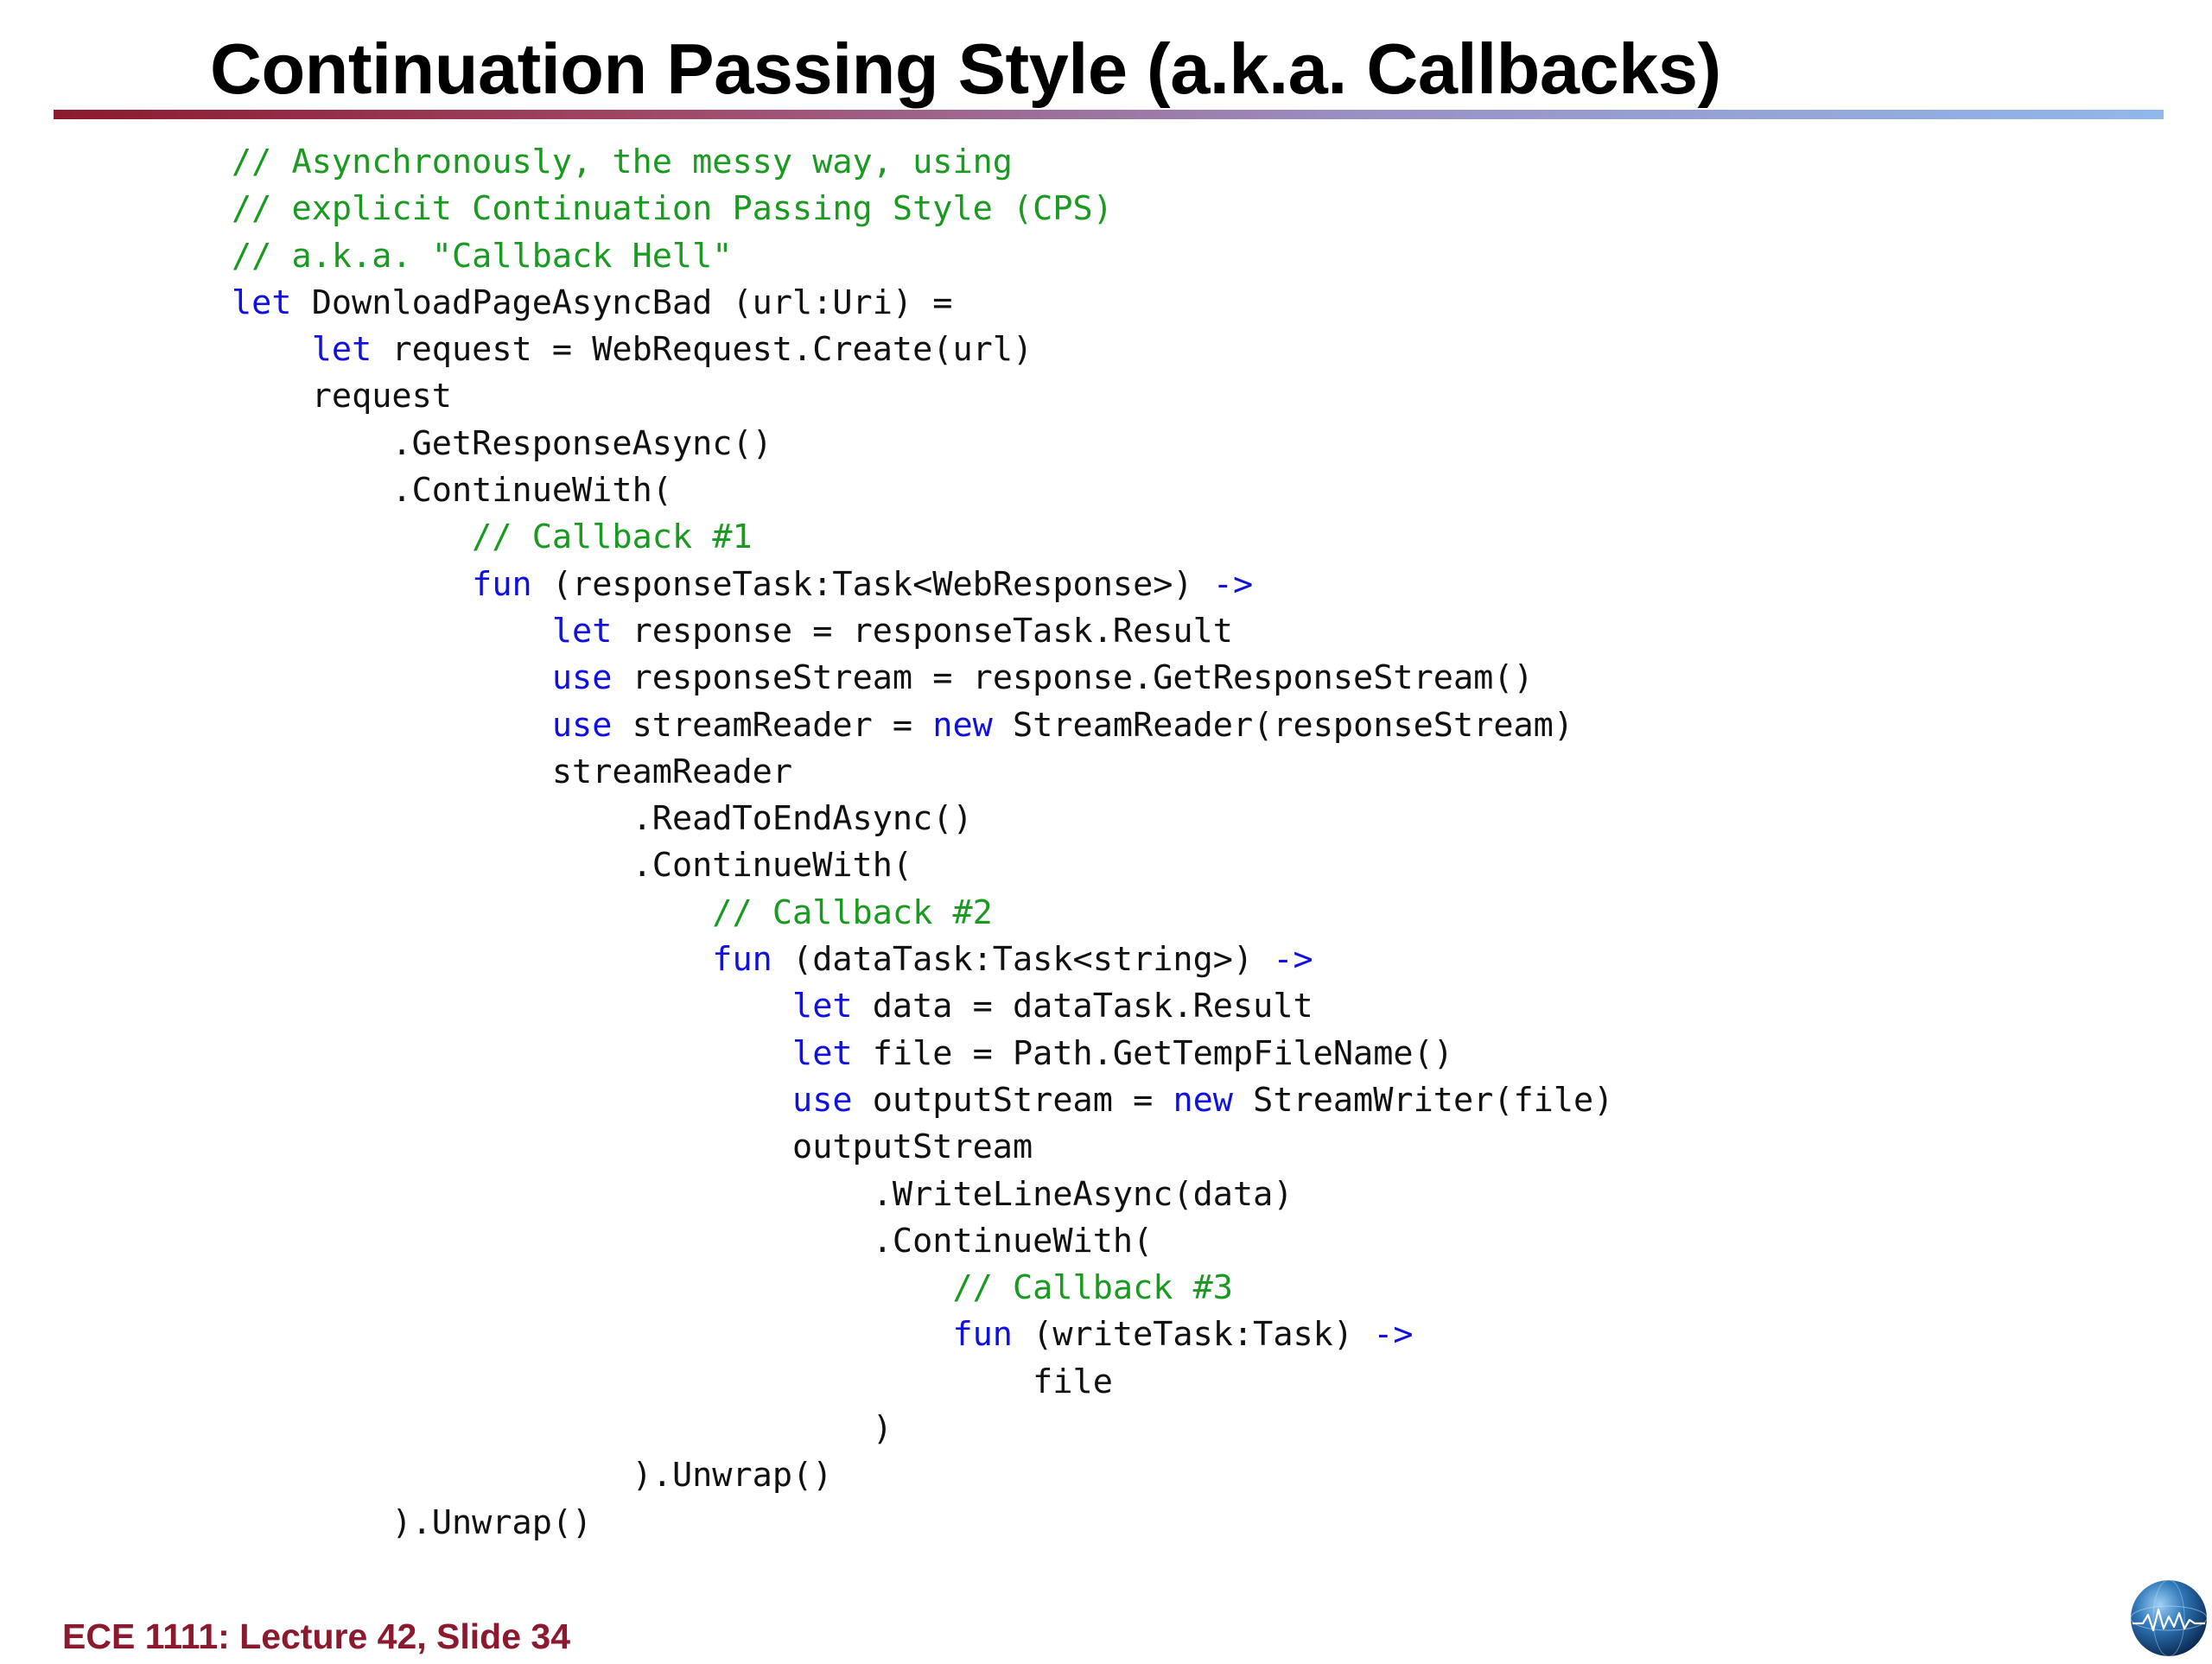 The height and width of the screenshot is (1664, 2212). What do you see at coordinates (1083, 1194) in the screenshot?
I see `code-text: .WriteLineAsync(data)` at bounding box center [1083, 1194].